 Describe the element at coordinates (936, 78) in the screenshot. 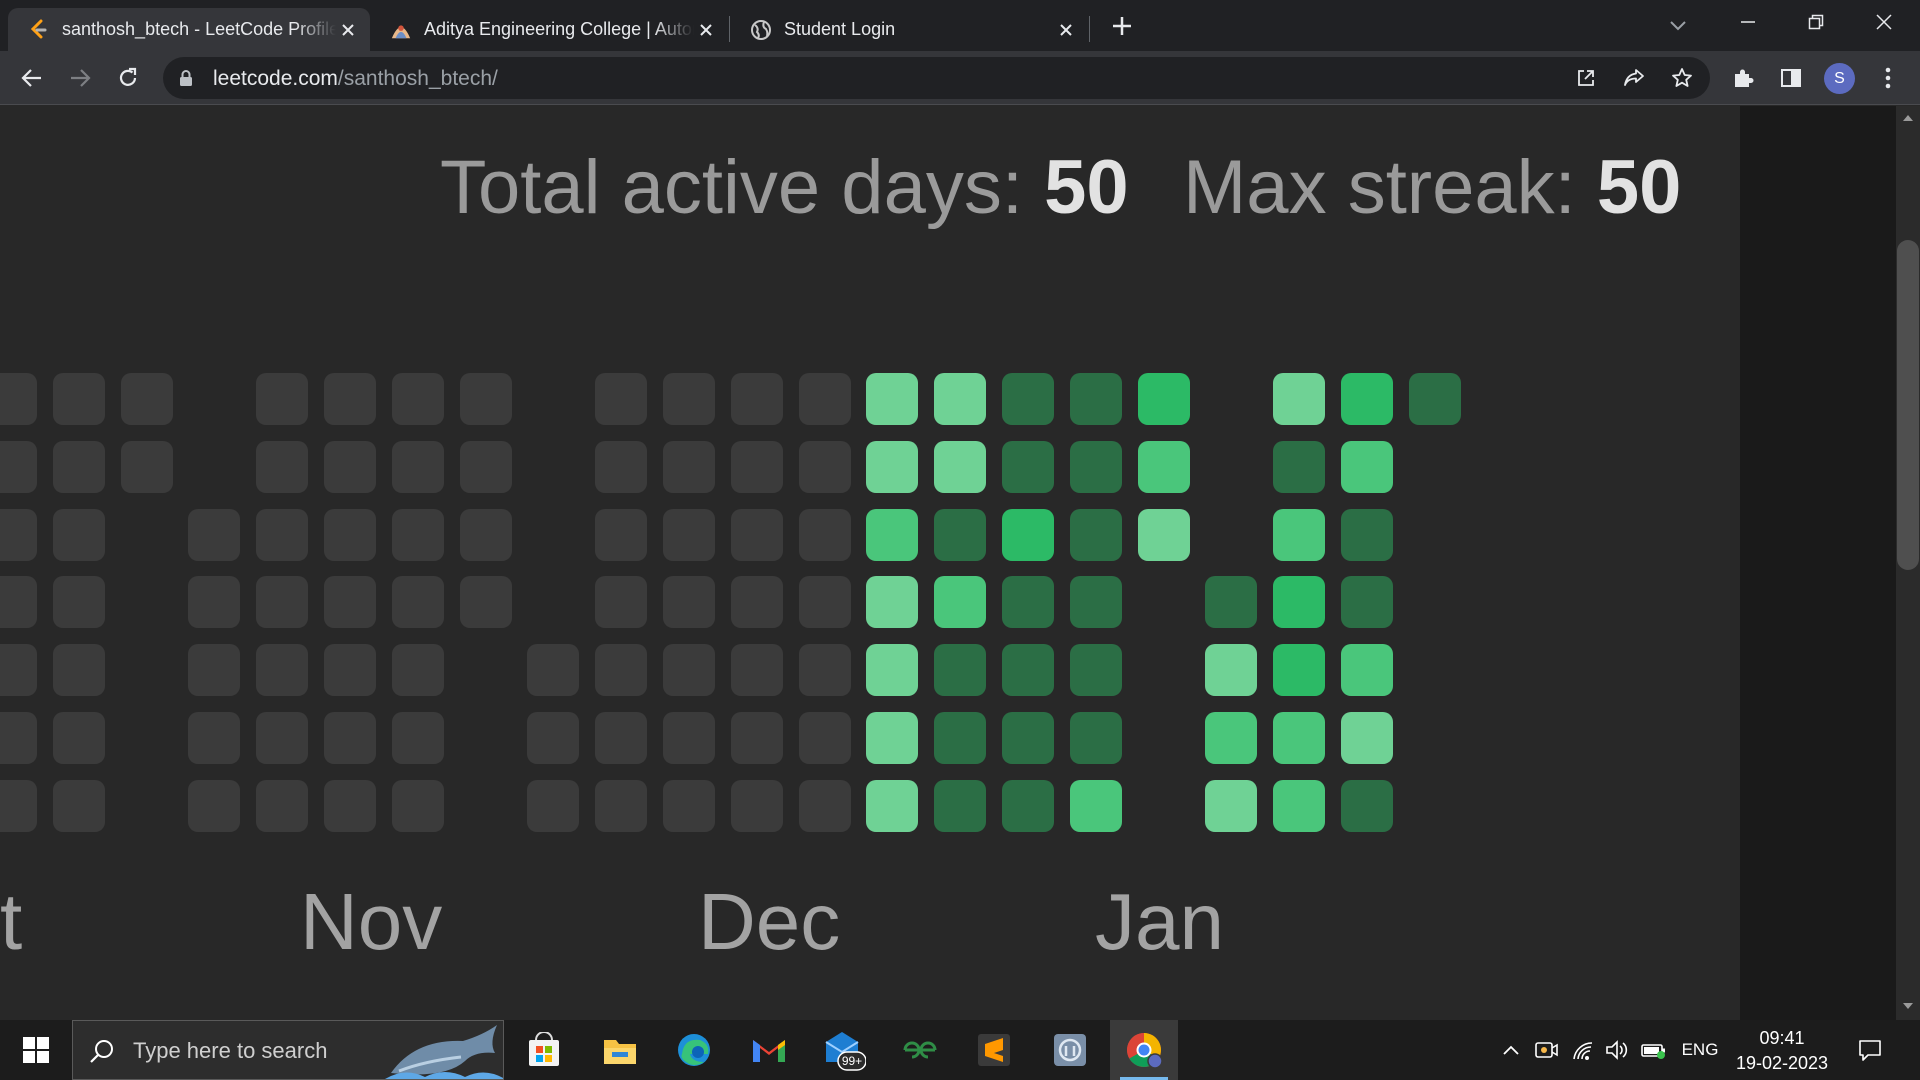

I see `address-bar: leetcode.com/santhosh_btech/` at that location.